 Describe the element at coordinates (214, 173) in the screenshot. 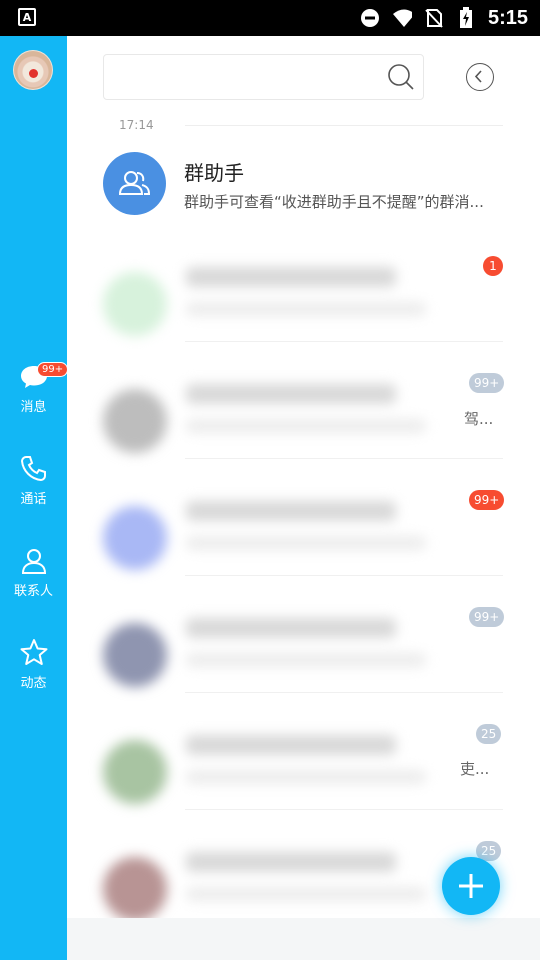

I see `conversation-title: 群助手` at that location.